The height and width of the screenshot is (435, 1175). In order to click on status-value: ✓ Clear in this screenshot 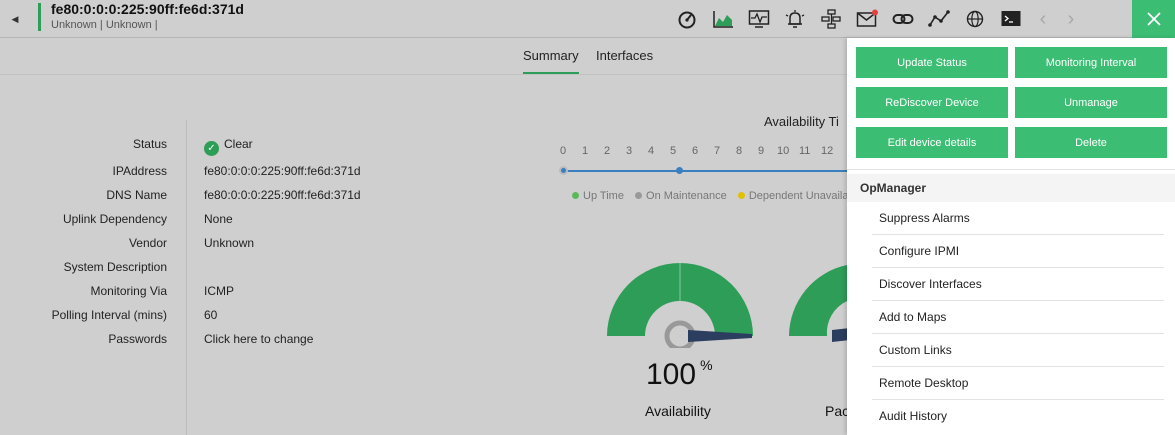, I will do `click(228, 146)`.